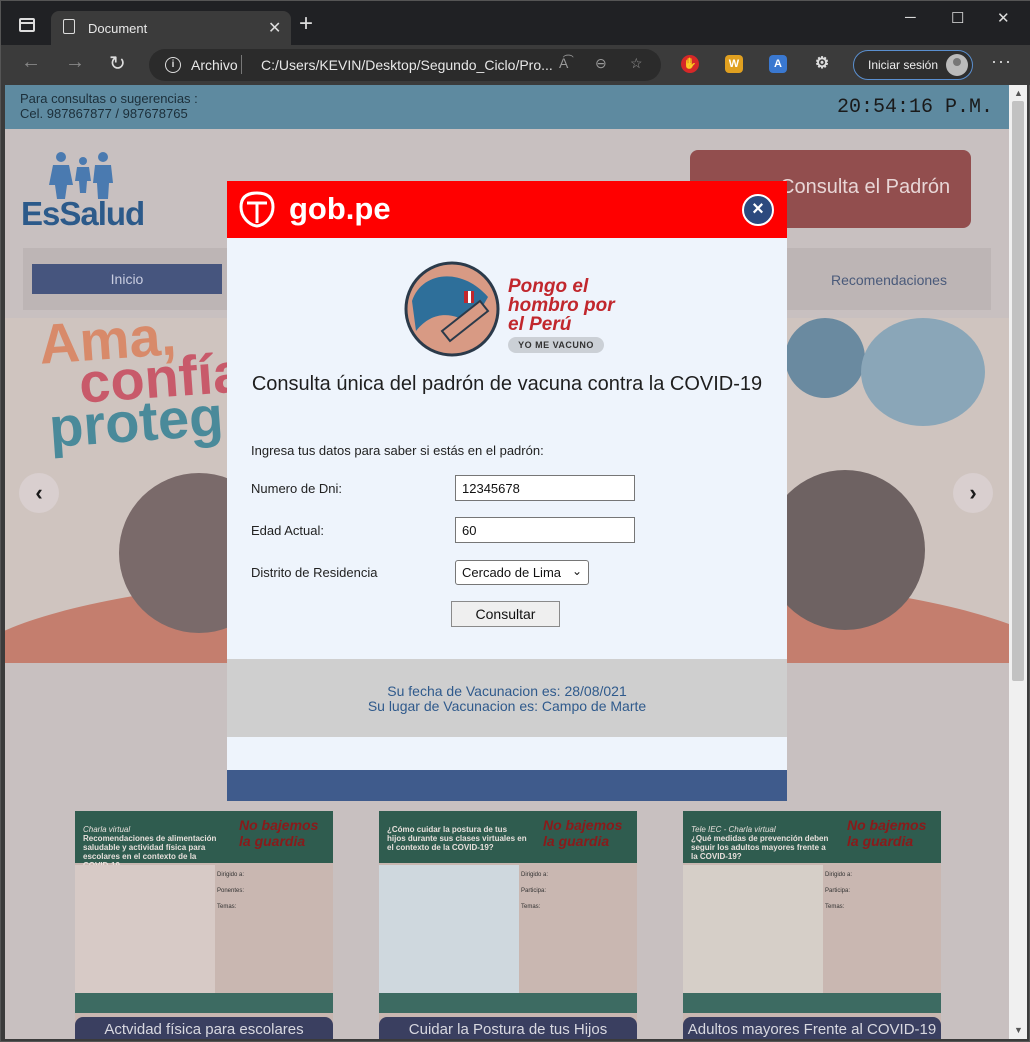 The width and height of the screenshot is (1030, 1042). I want to click on tab-bar: Document ✕ + ─ ☐ ✕, so click(515, 23).